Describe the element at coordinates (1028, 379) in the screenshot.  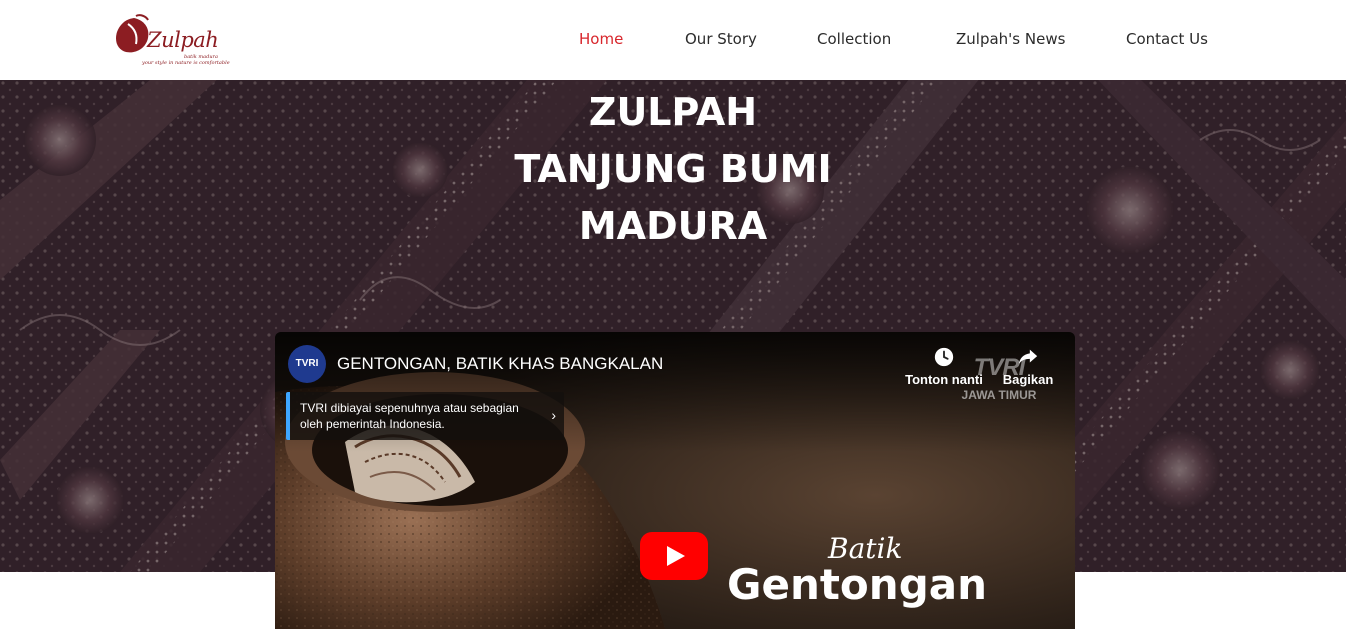
I see `share-label: Bagikan` at that location.